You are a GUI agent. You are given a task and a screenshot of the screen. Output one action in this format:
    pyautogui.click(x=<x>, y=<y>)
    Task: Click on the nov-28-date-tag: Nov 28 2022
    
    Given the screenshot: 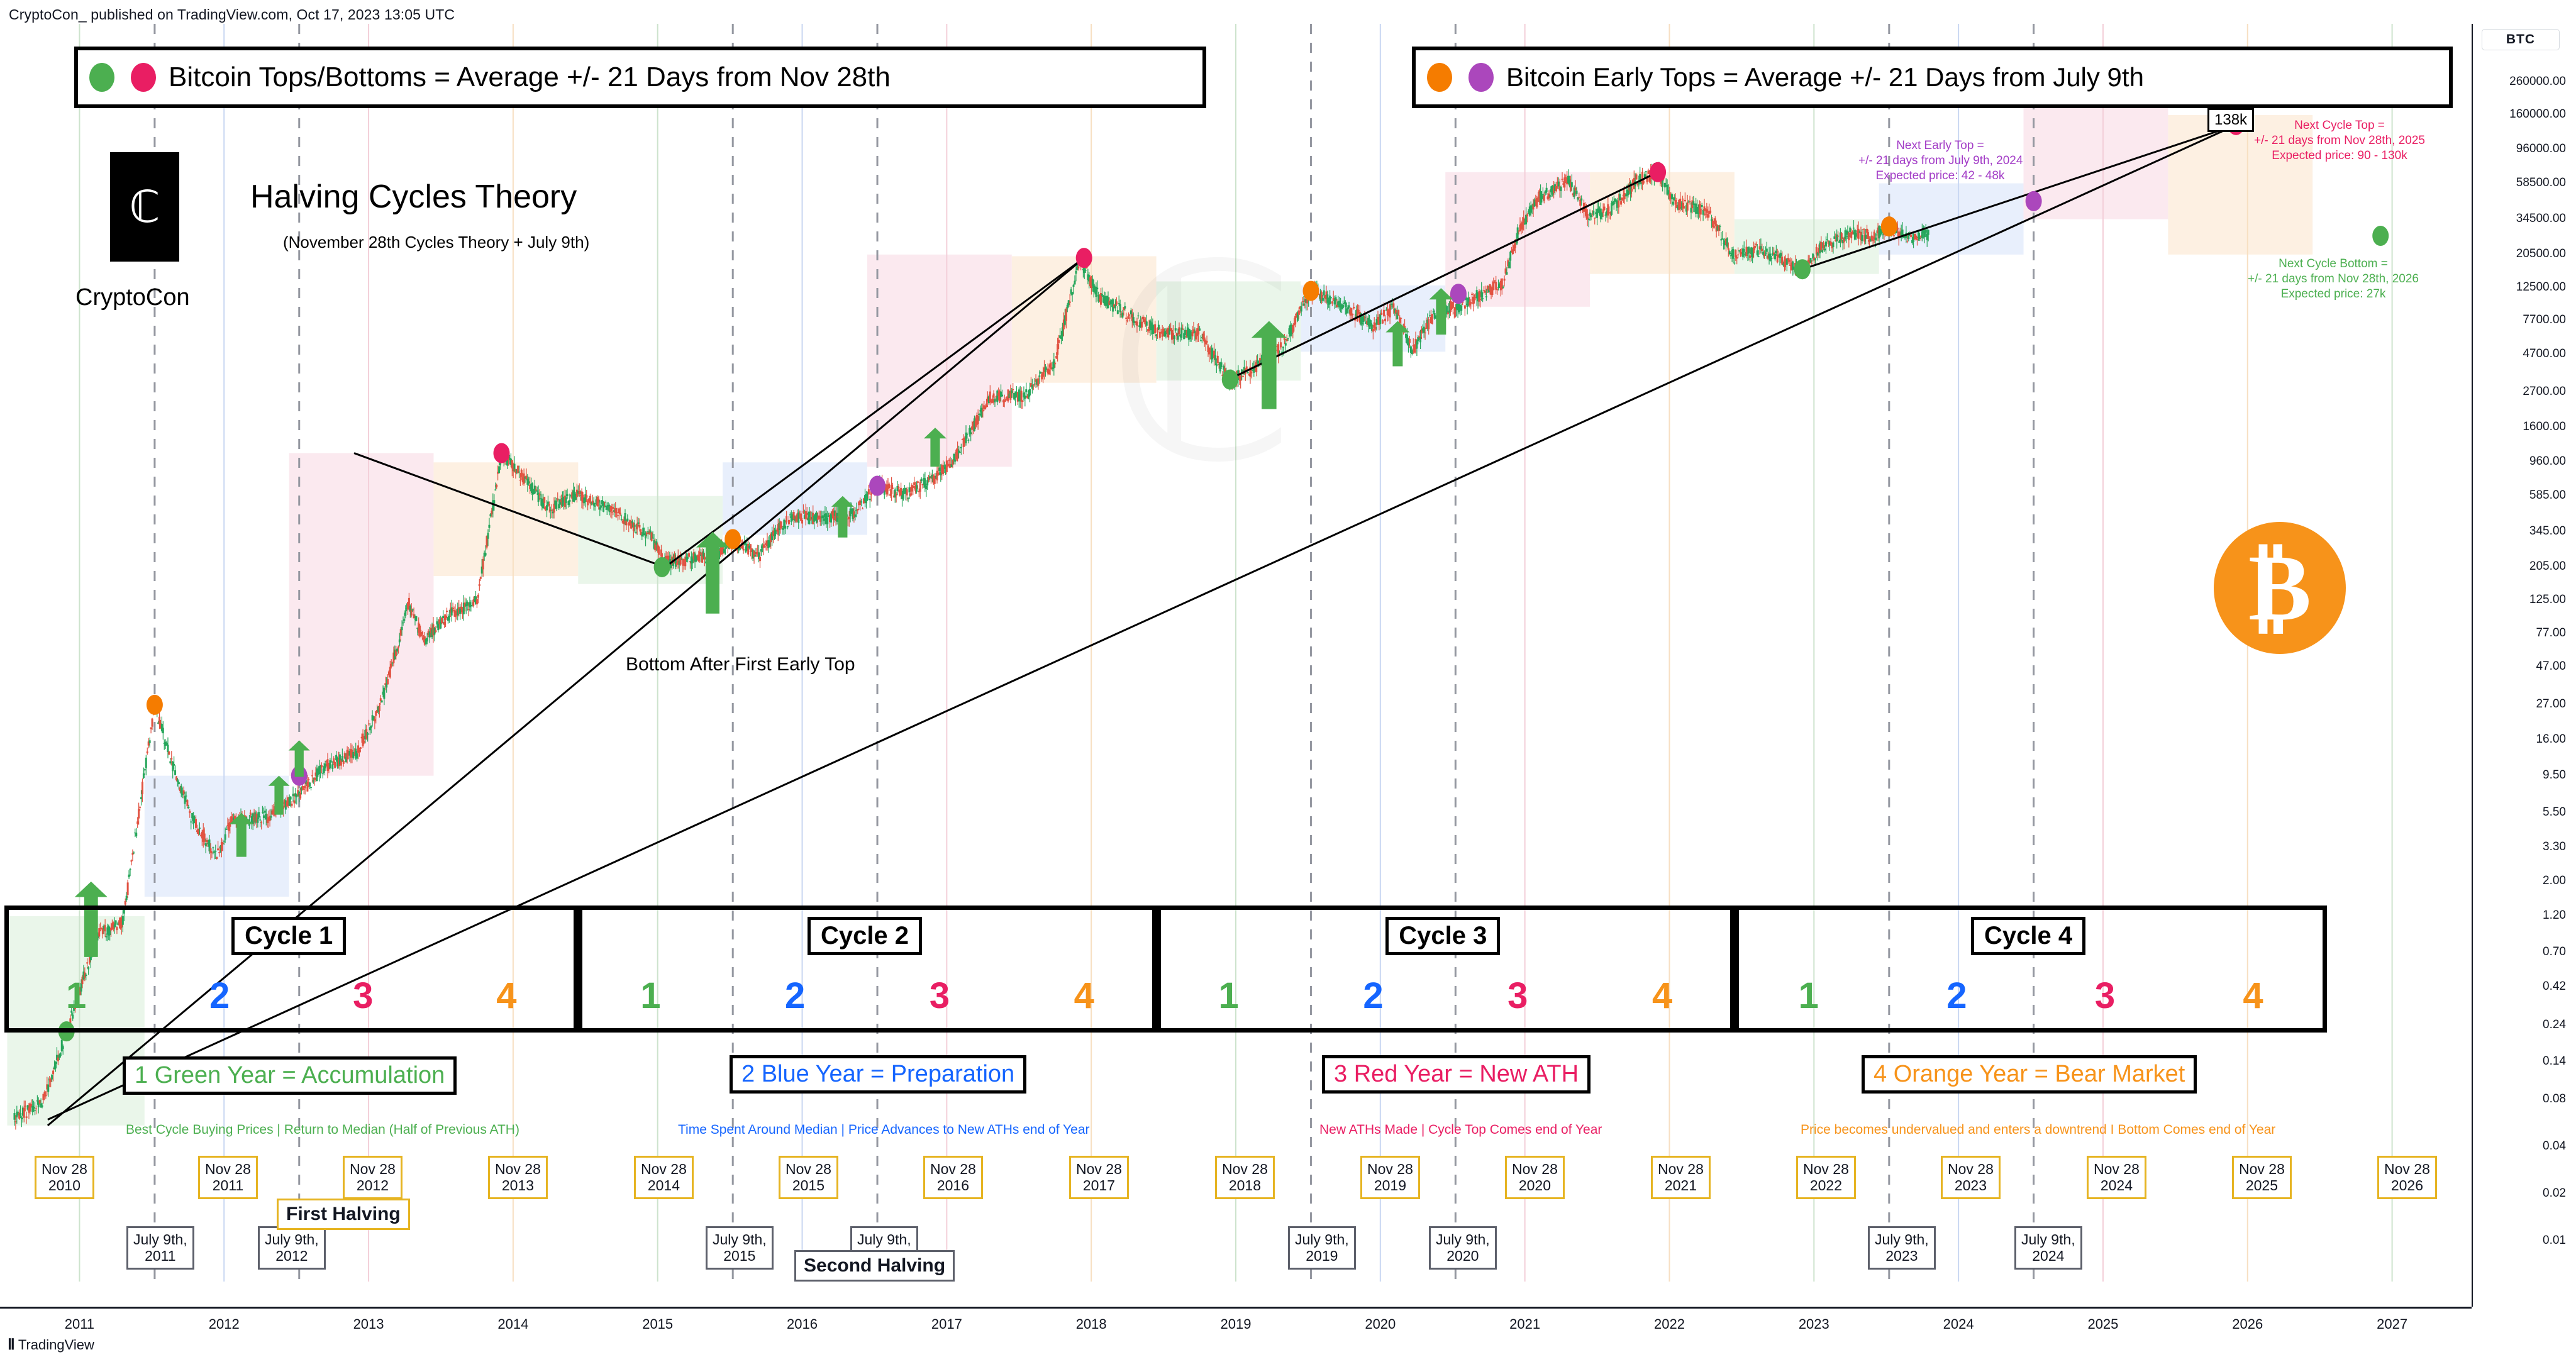 What is the action you would take?
    pyautogui.click(x=1826, y=1177)
    